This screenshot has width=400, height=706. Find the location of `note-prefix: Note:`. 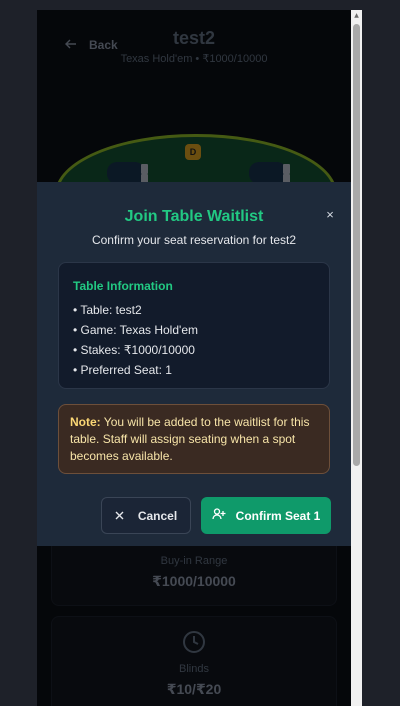

note-prefix: Note: is located at coordinates (85, 422).